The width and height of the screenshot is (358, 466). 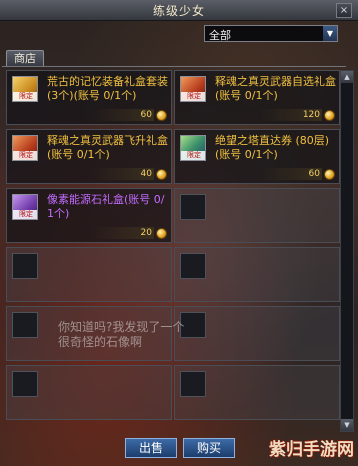 I want to click on chevron-down-icon: ▼, so click(x=330, y=33).